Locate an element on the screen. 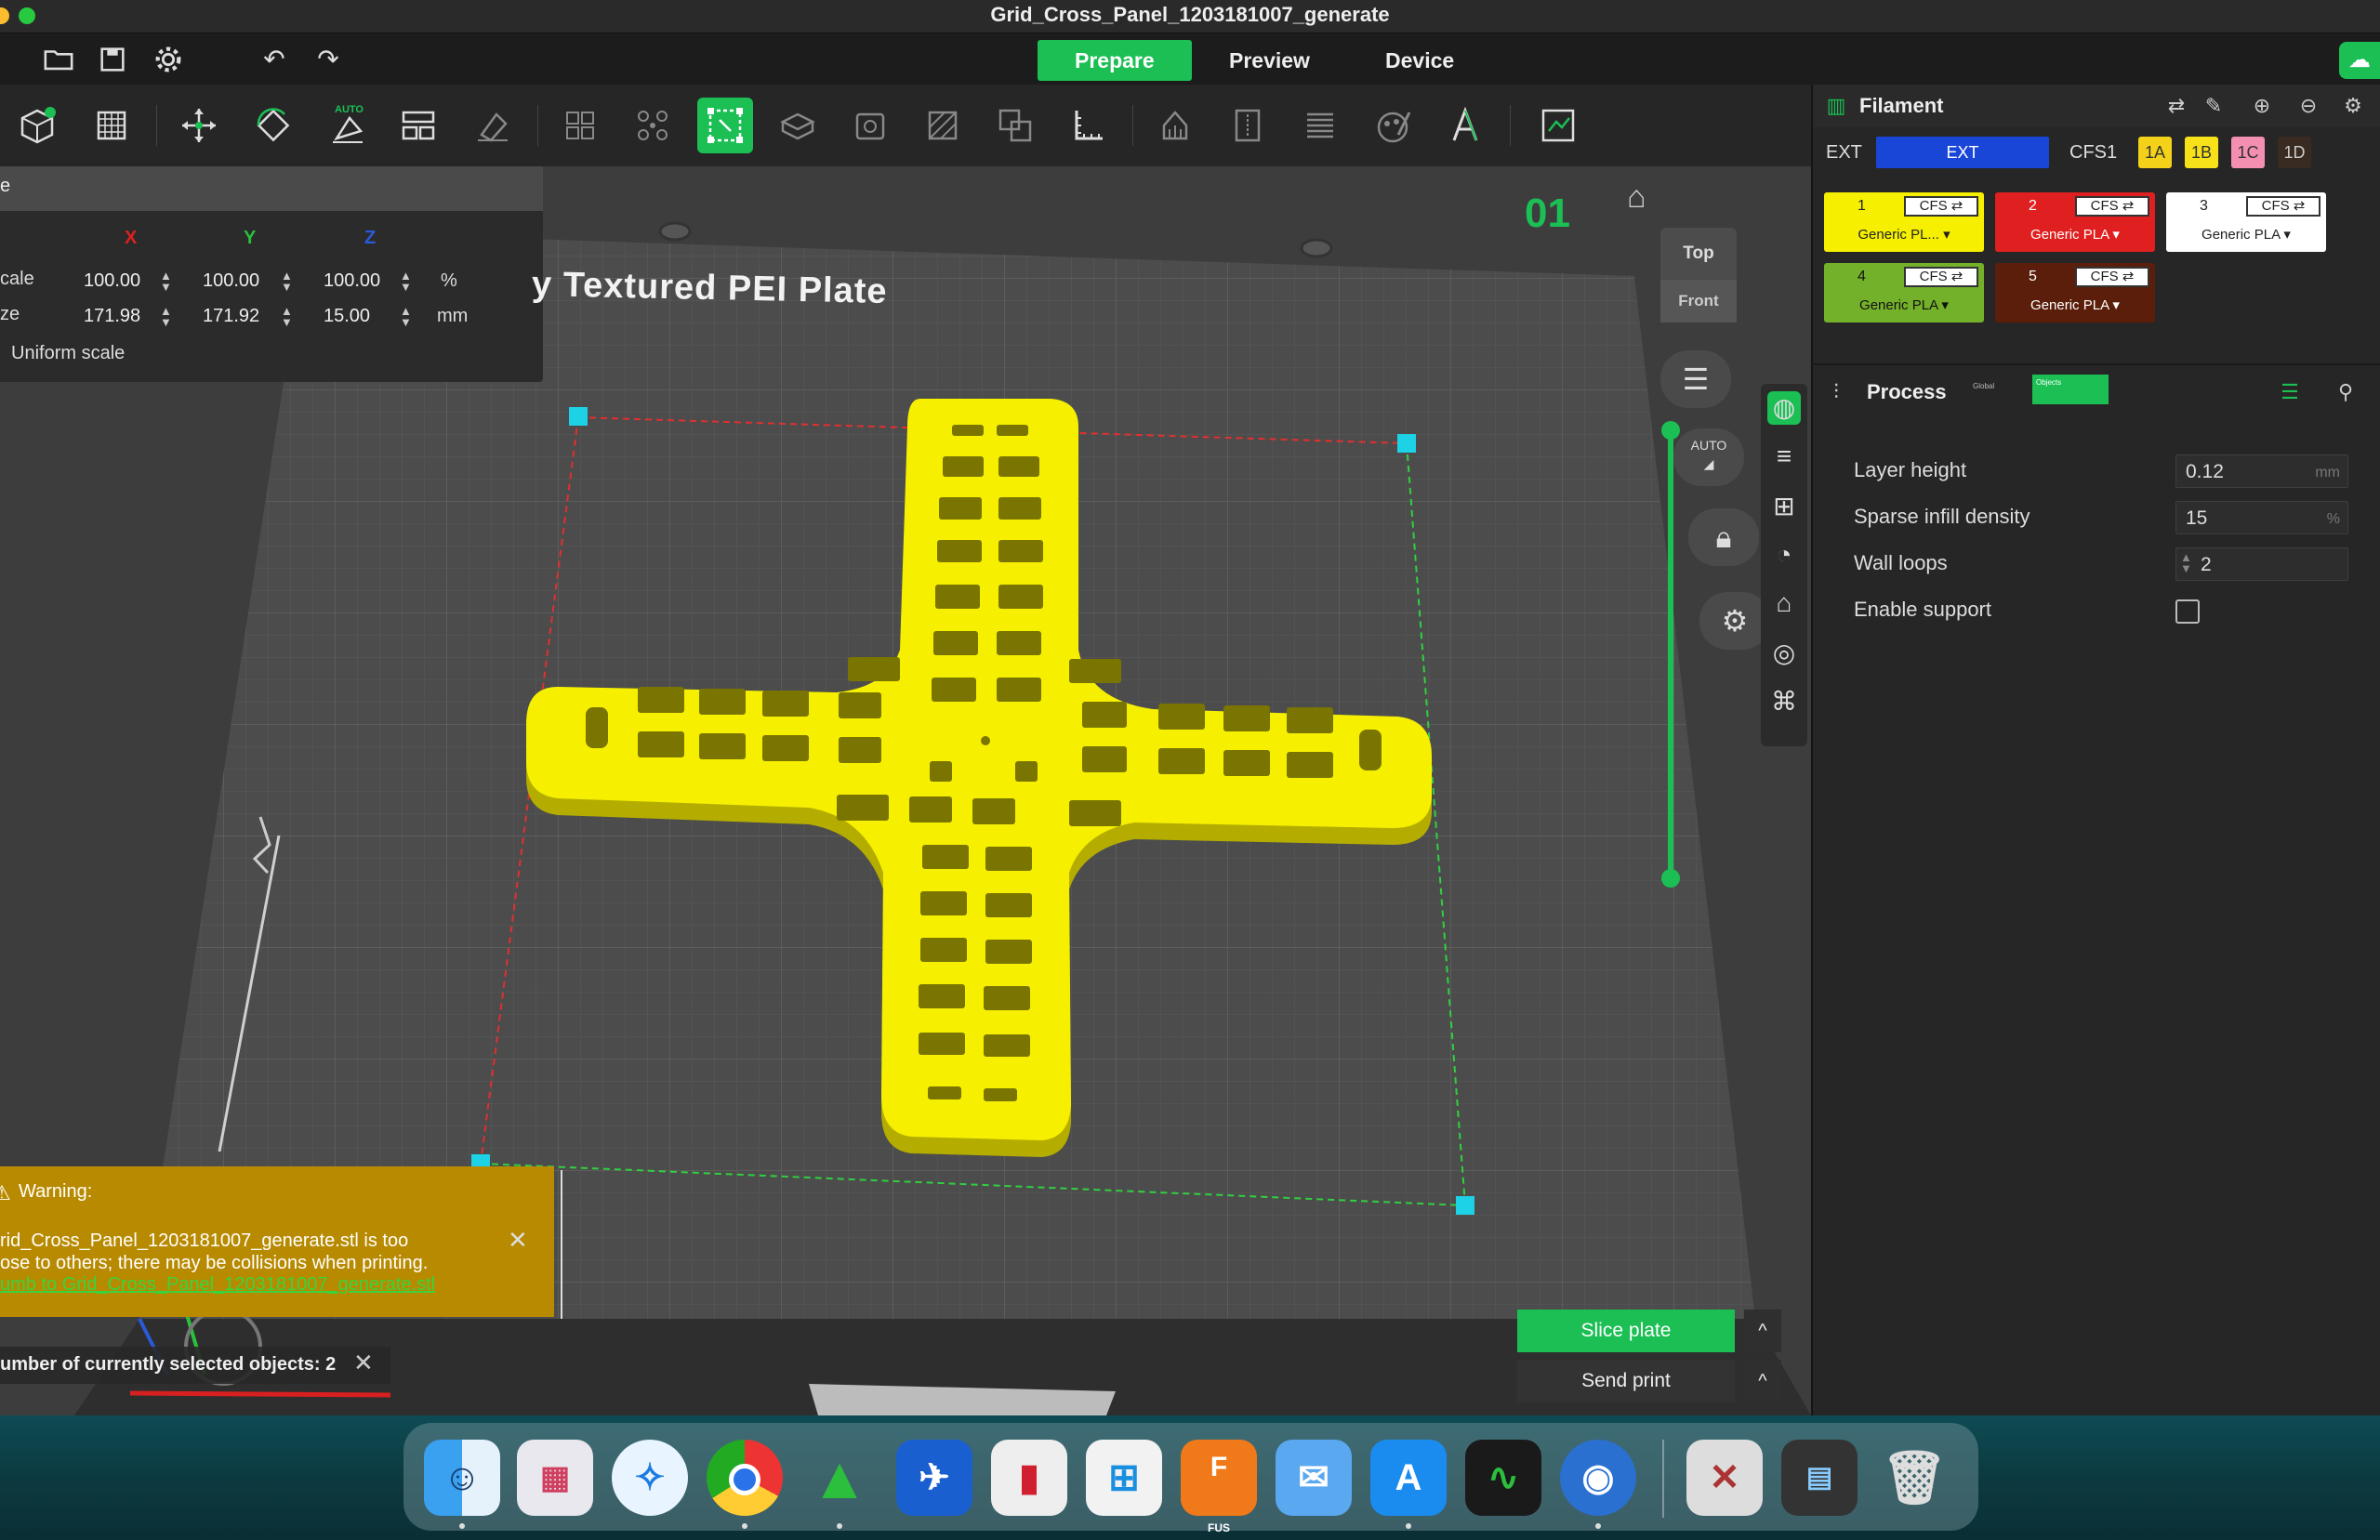 This screenshot has width=2380, height=1540. hollow-icon is located at coordinates (870, 125).